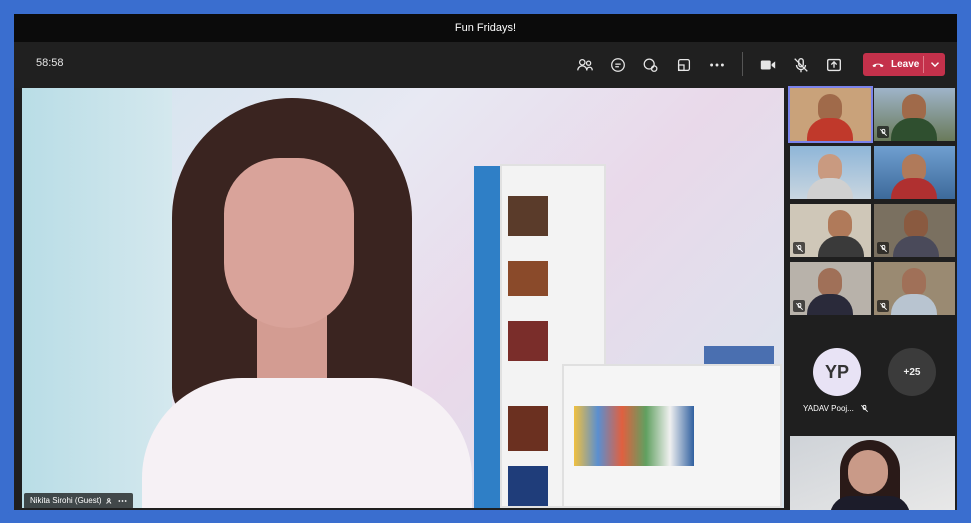 The height and width of the screenshot is (523, 971). I want to click on leave-label: Leave, so click(905, 64).